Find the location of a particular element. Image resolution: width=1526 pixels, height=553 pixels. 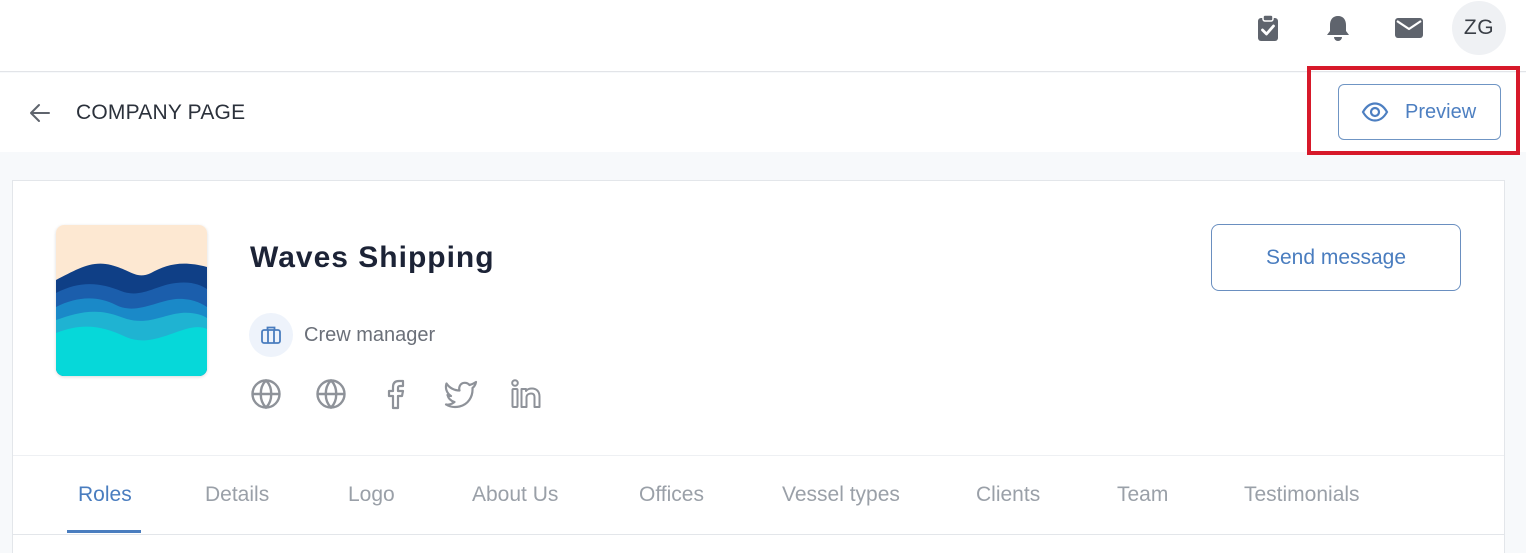

preview-button: Preview is located at coordinates (1419, 112).